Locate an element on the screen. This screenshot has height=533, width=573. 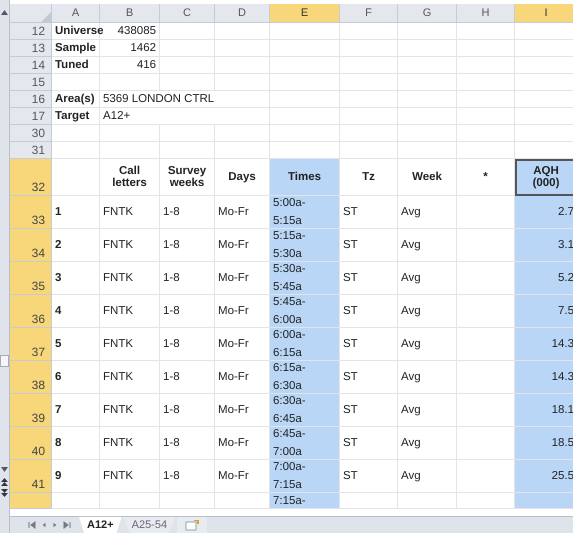
row-header: 17 is located at coordinates (31, 116).